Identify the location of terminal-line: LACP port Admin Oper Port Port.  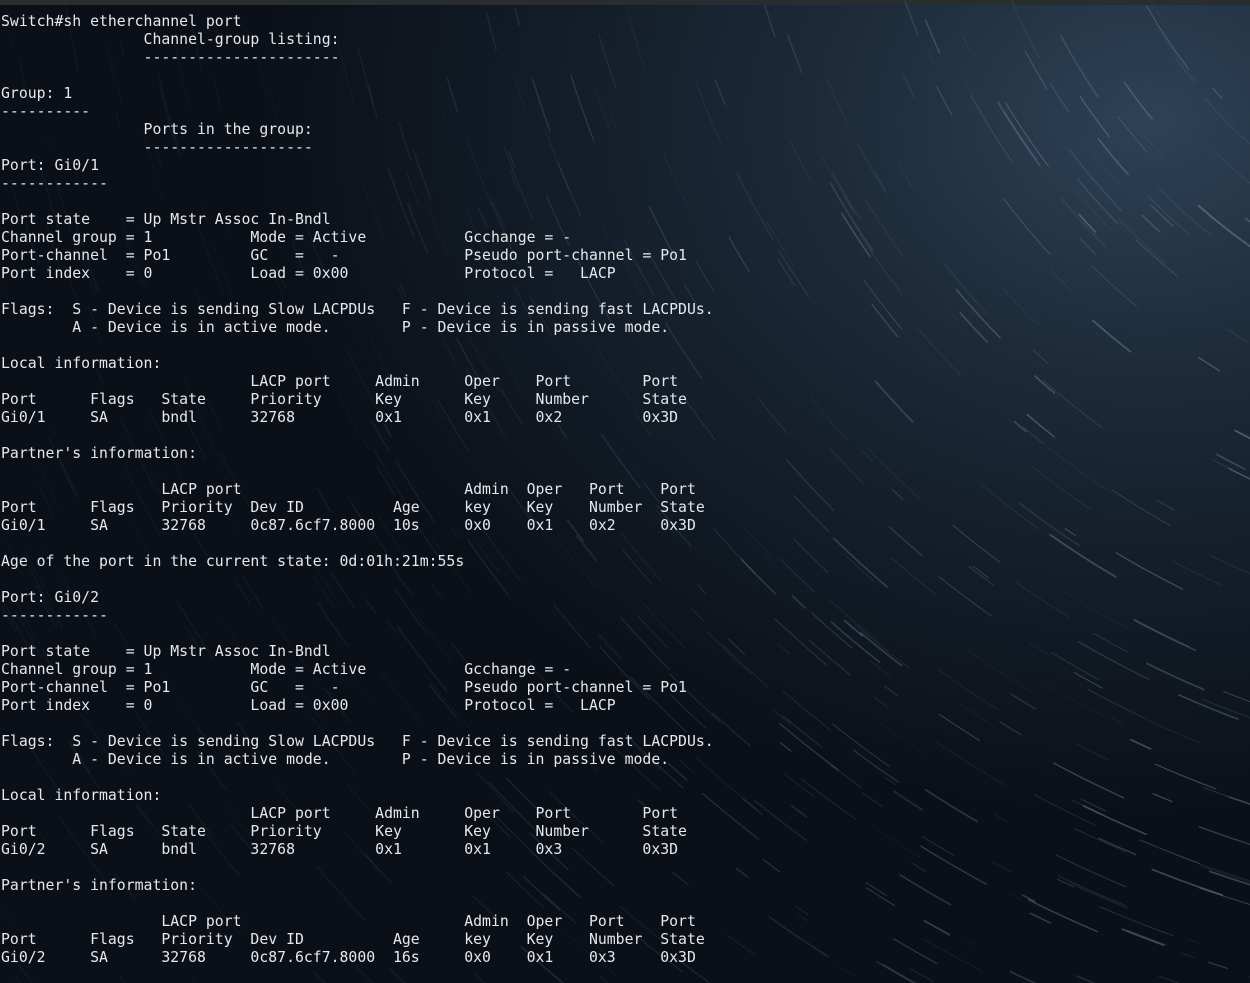
(348, 489).